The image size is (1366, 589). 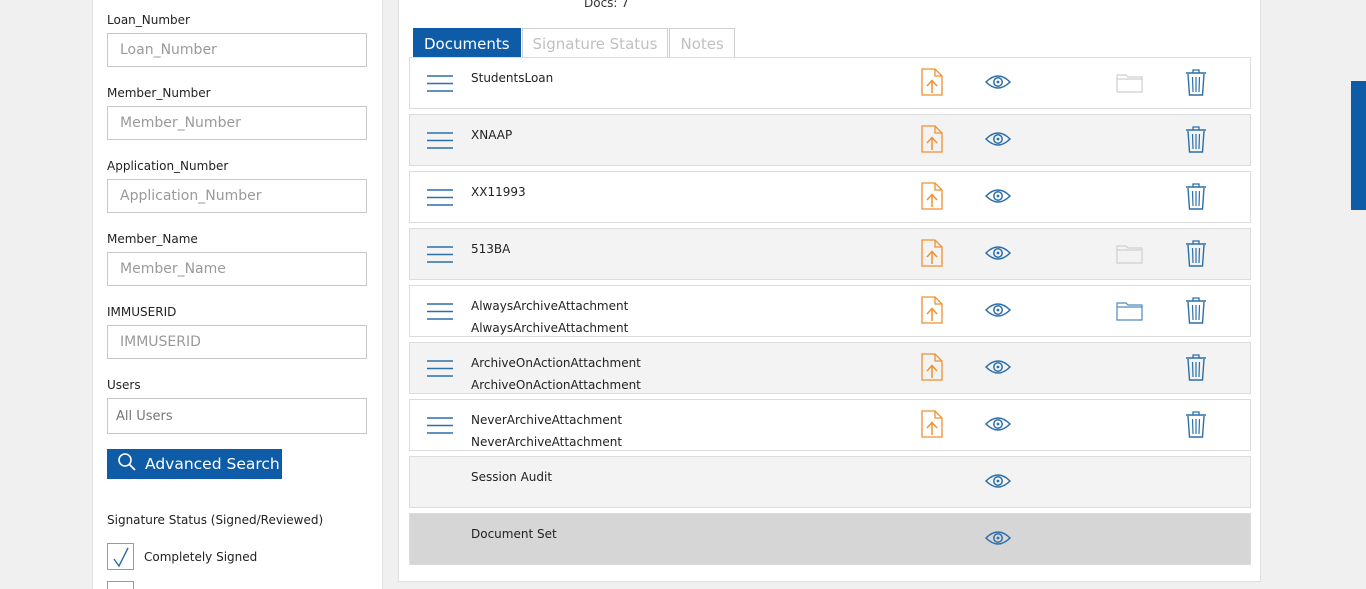 What do you see at coordinates (467, 43) in the screenshot?
I see `tab-documents: Documents` at bounding box center [467, 43].